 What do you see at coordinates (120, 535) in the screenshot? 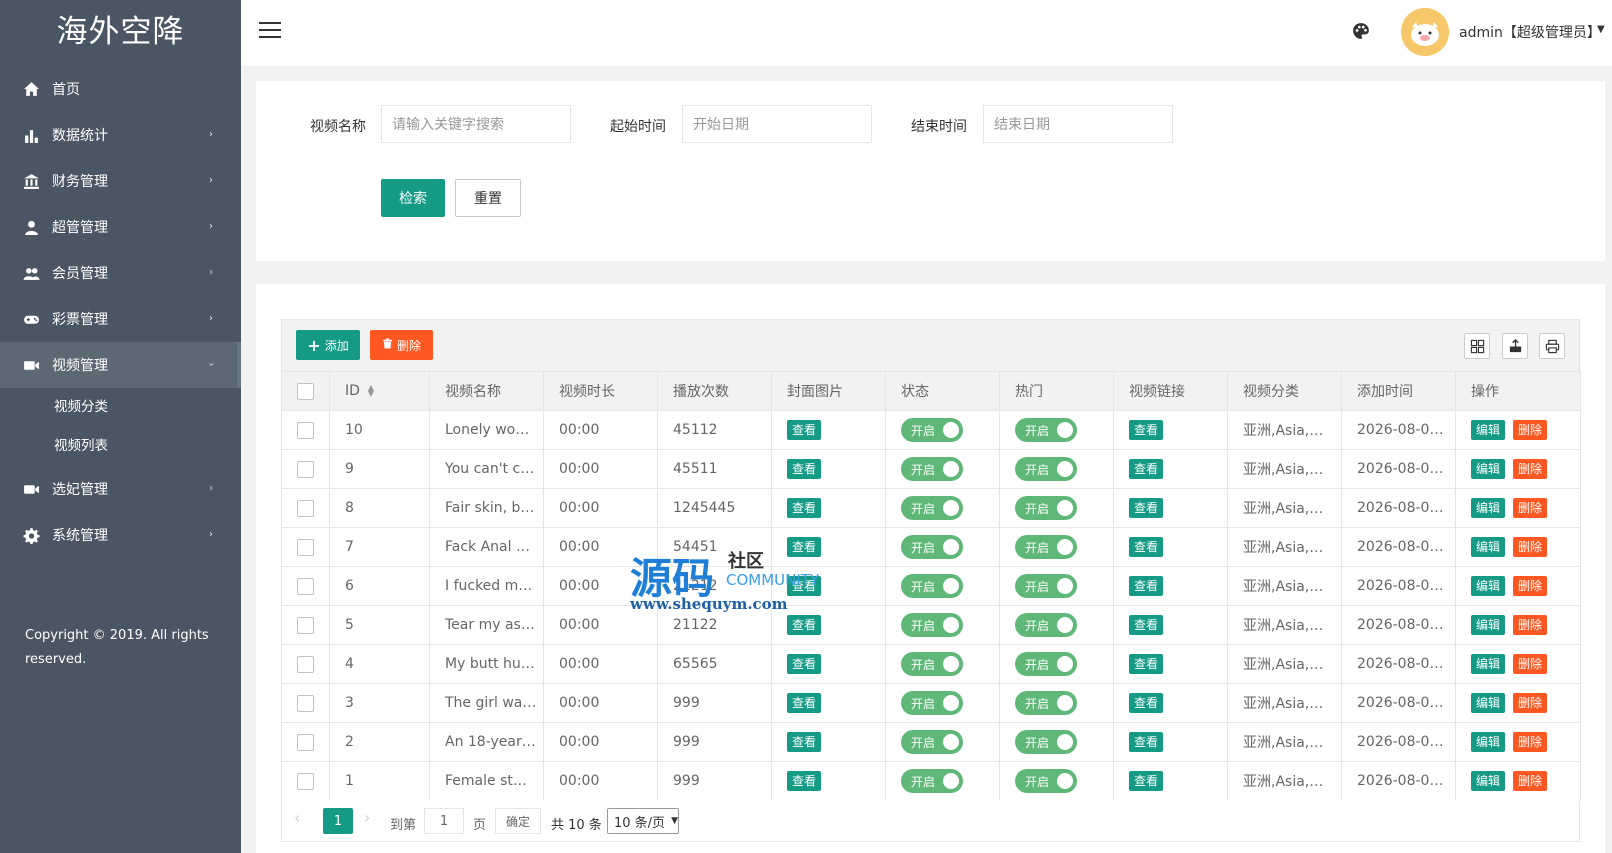
I see `sidebar-item-system: 系统管理 ›` at bounding box center [120, 535].